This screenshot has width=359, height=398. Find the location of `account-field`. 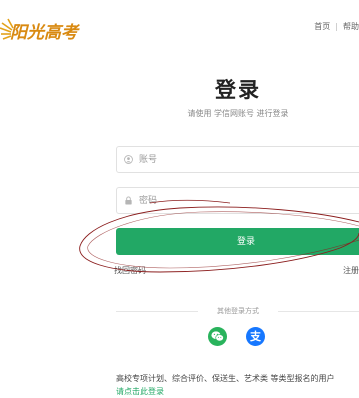

account-field is located at coordinates (237, 159).